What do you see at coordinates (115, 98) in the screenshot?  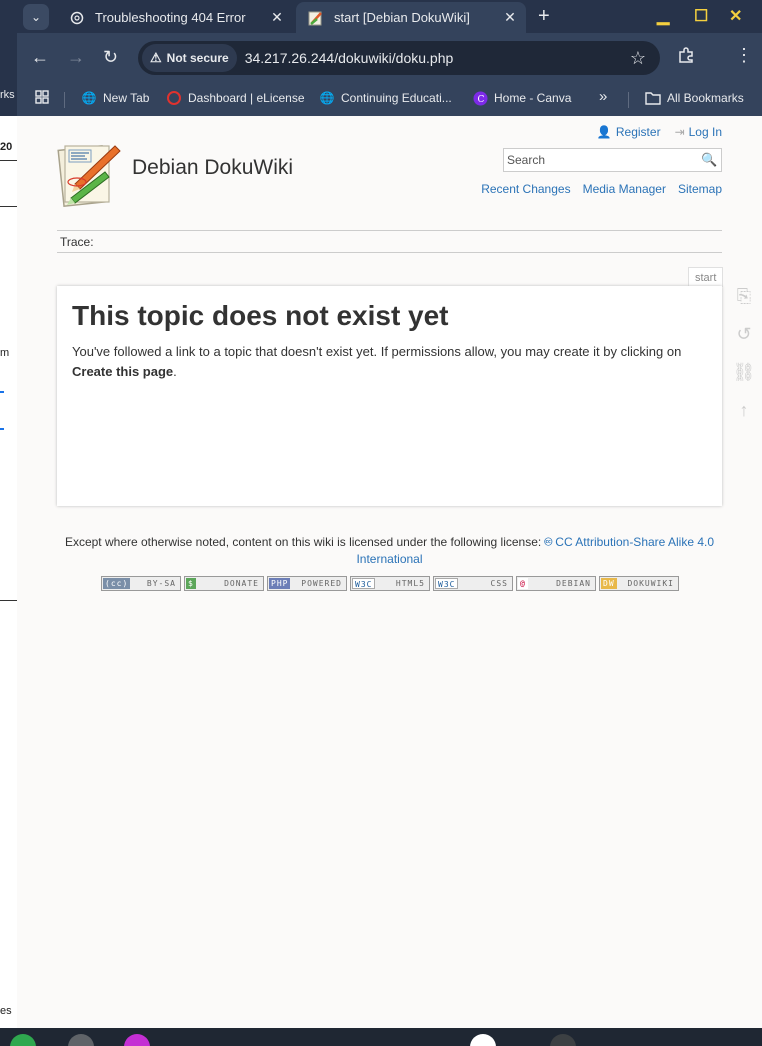 I see `bookmark-new-tab: 🌐 New Tab` at bounding box center [115, 98].